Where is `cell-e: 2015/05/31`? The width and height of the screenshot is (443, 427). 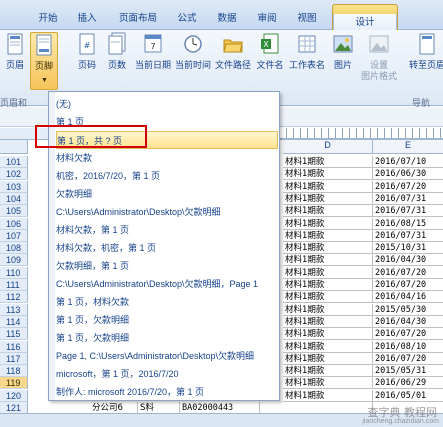
cell-e: 2015/05/31 is located at coordinates (408, 371).